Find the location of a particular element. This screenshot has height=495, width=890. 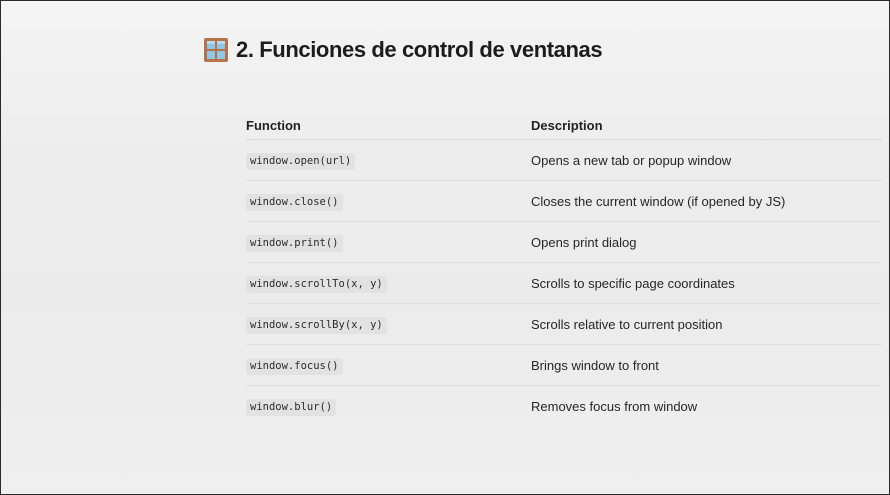

table-row: window.focus() Brings window to front is located at coordinates (564, 365).